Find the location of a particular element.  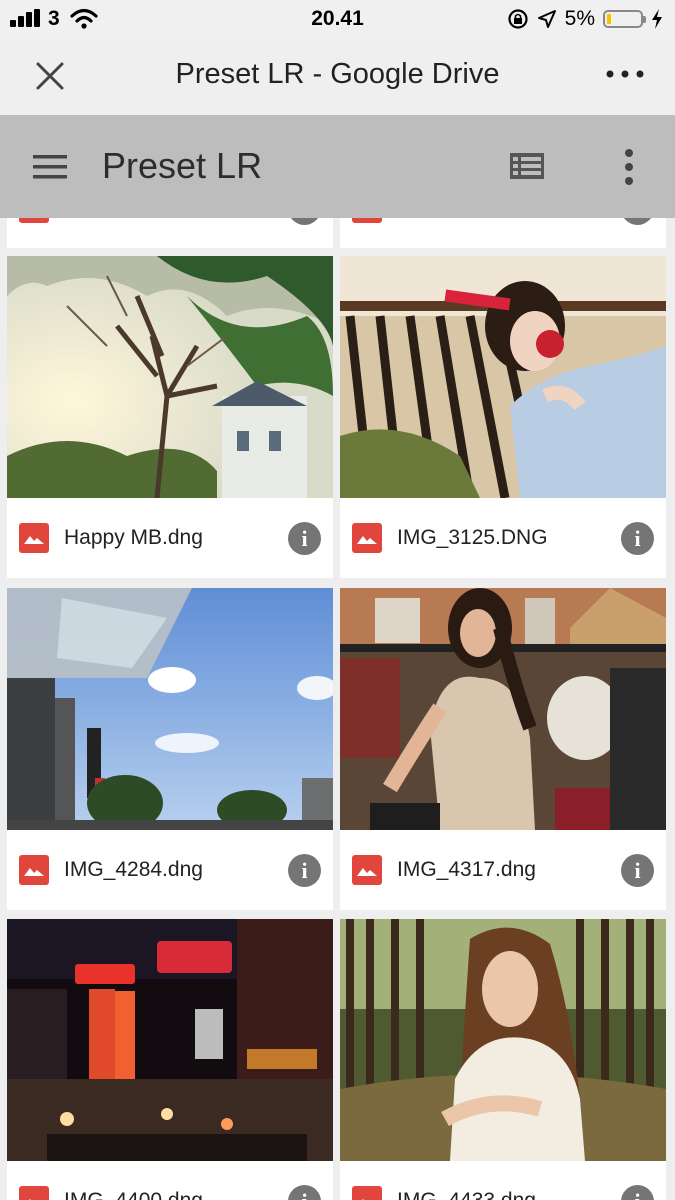

orientation-lock-icon is located at coordinates (518, 19).